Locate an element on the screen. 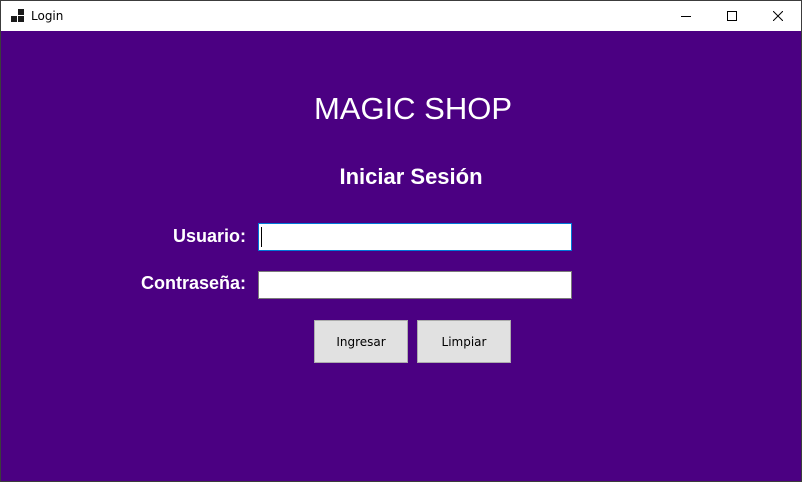 The image size is (802, 482). clear-button: Limpiar is located at coordinates (464, 341).